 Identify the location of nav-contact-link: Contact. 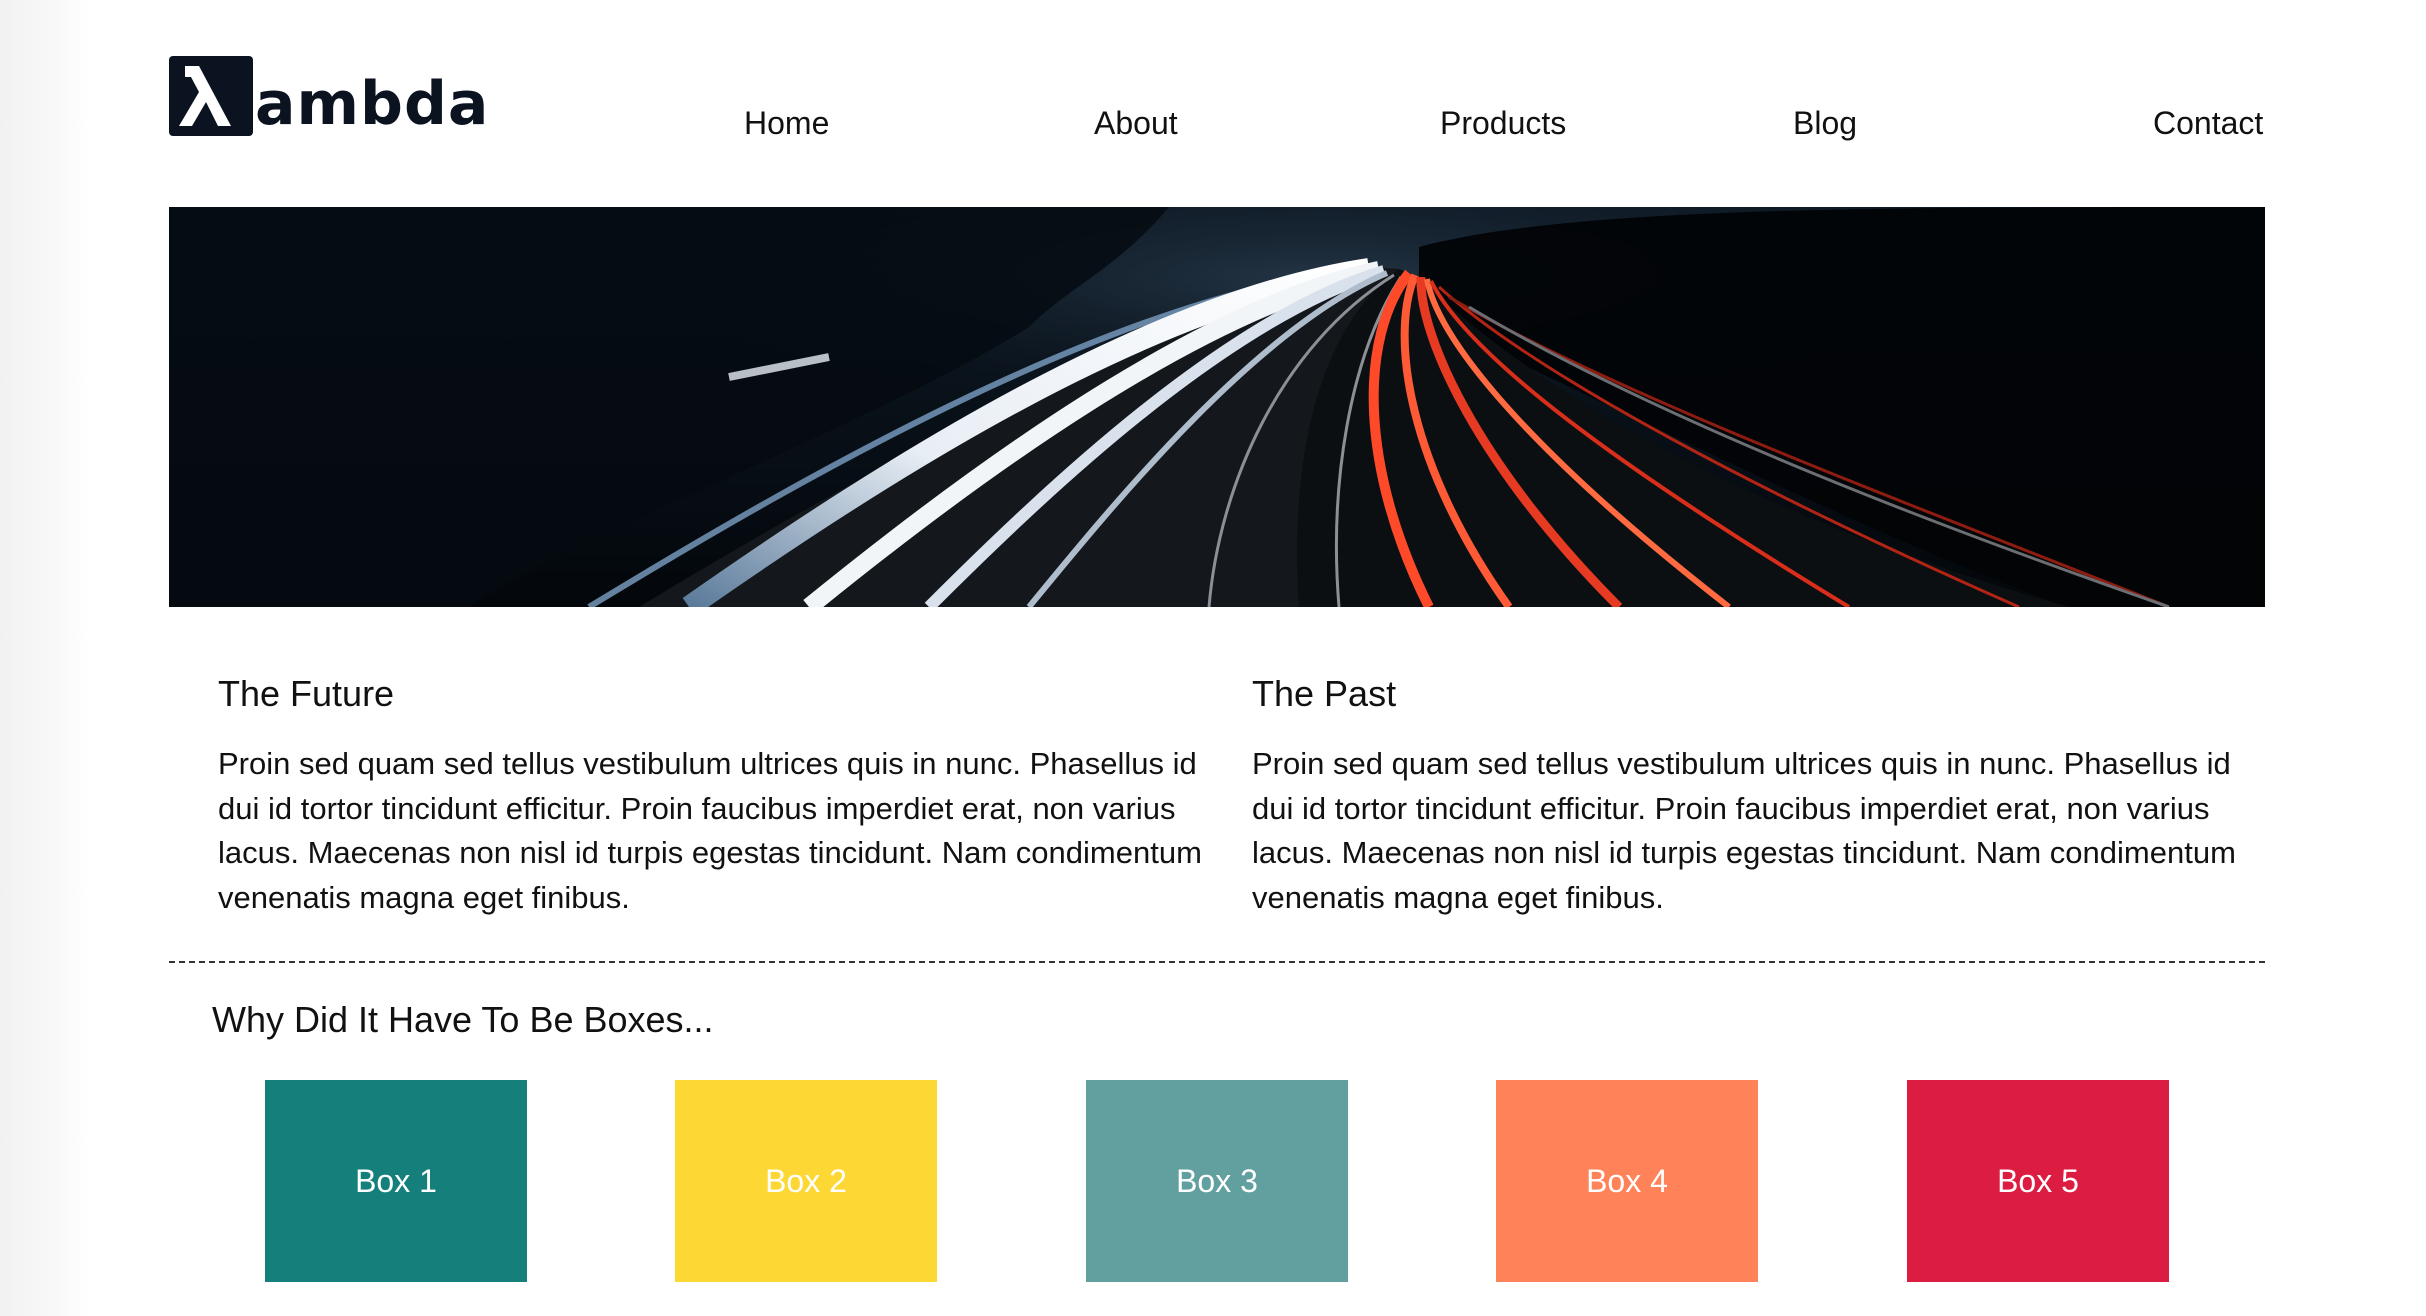
(2208, 123).